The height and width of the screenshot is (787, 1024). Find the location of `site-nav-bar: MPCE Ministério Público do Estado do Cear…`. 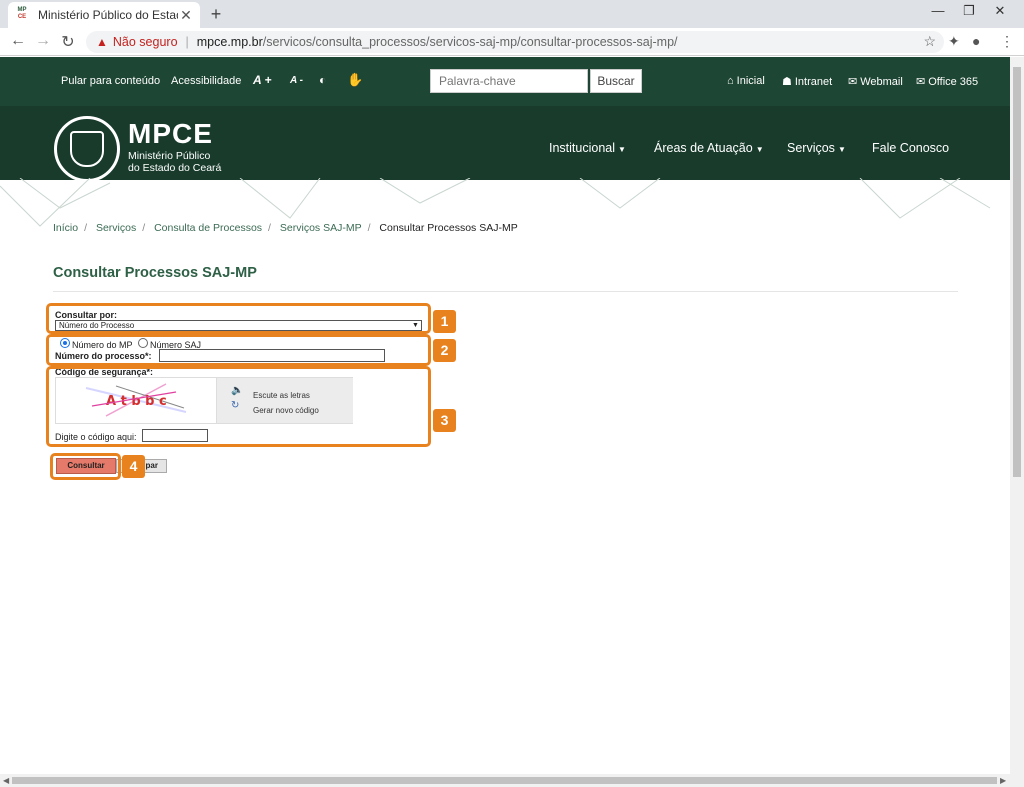

site-nav-bar: MPCE Ministério Público do Estado do Cear… is located at coordinates (505, 144).